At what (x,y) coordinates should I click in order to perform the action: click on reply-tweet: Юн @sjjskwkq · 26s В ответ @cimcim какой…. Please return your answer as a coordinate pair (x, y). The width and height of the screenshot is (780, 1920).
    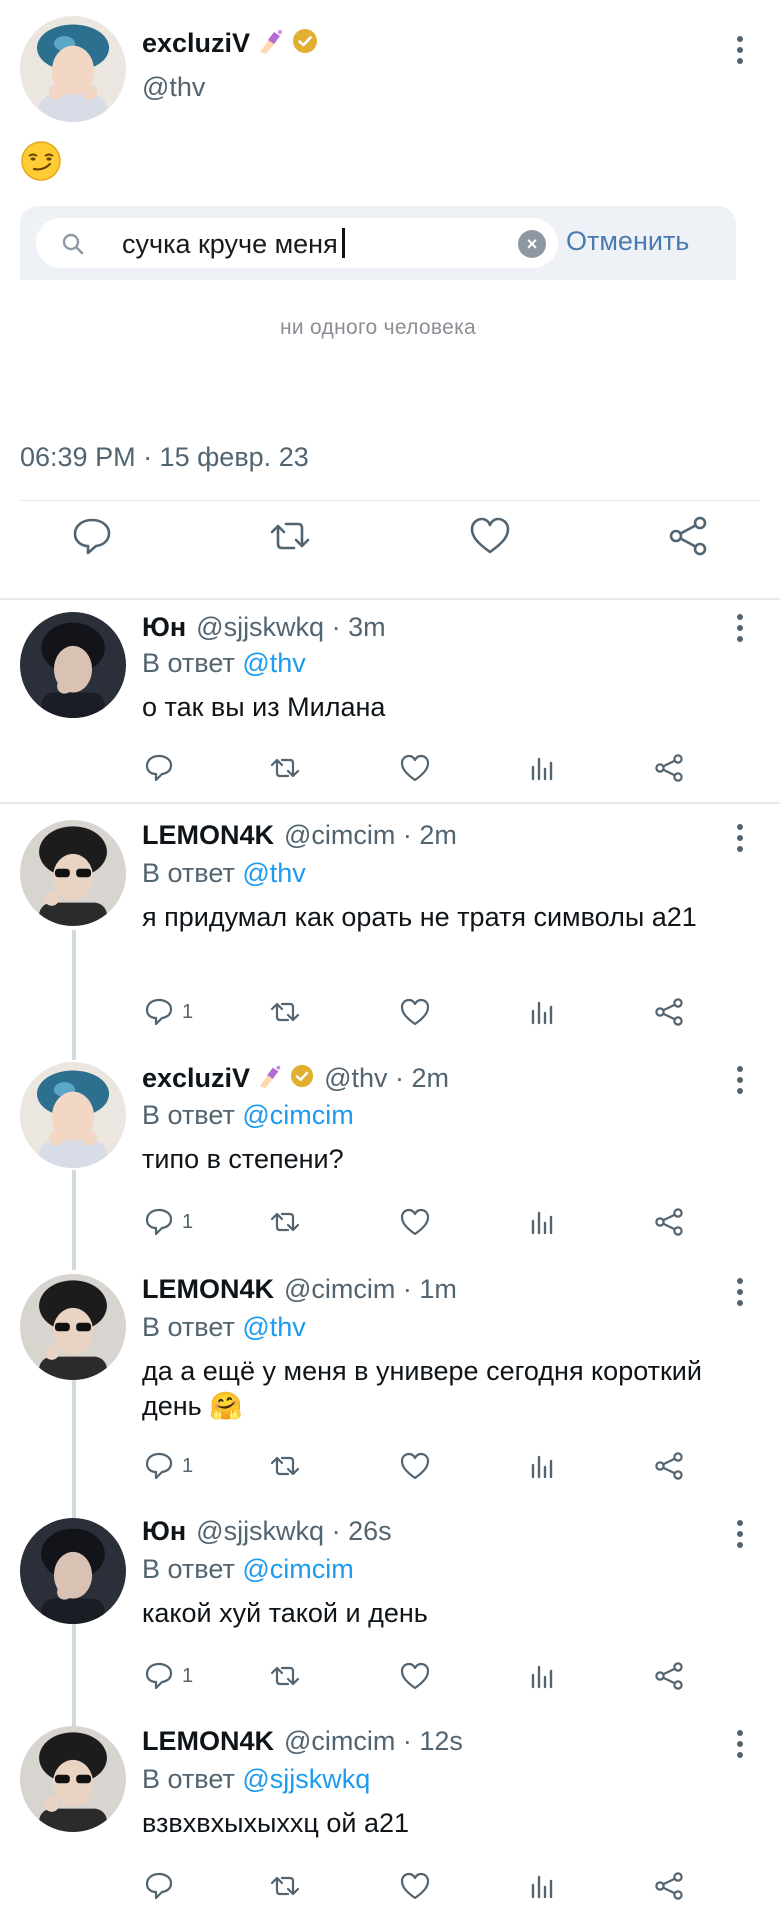
    Looking at the image, I should click on (390, 1608).